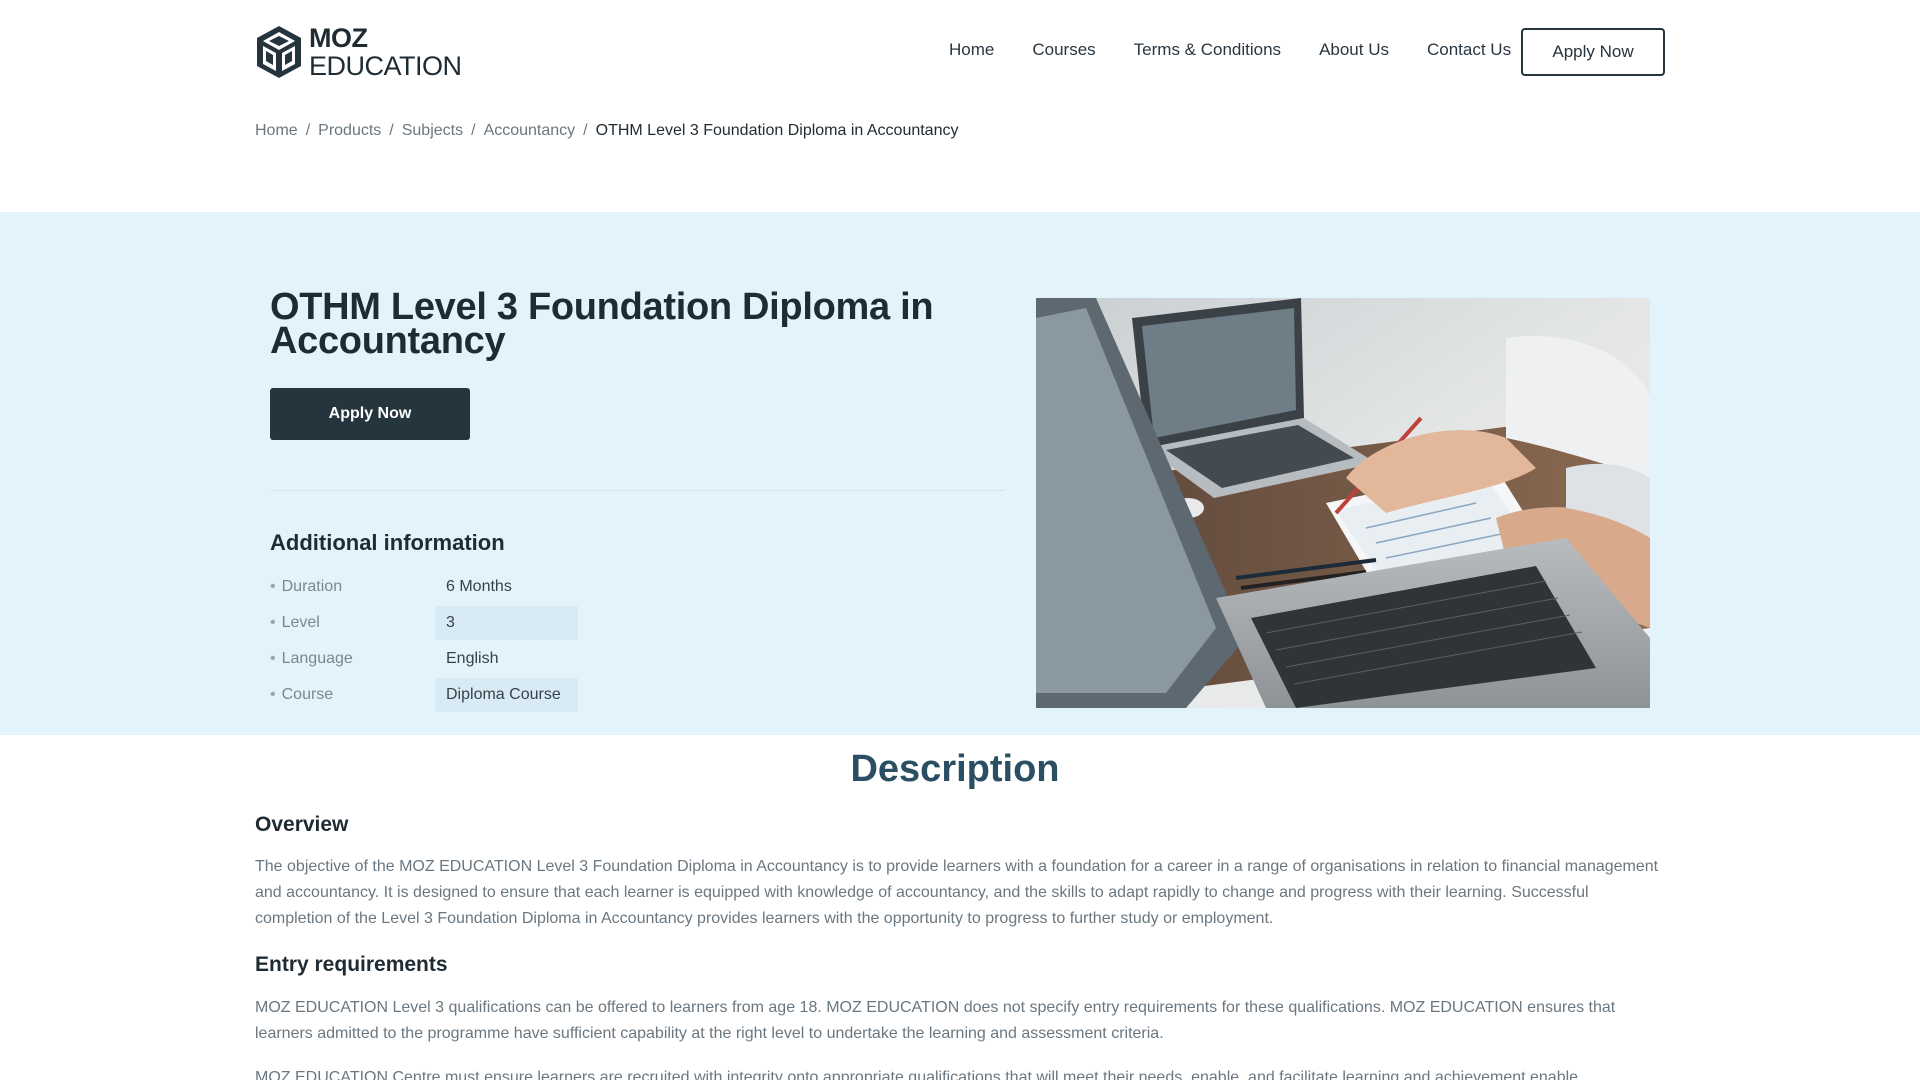 This screenshot has width=1920, height=1080. I want to click on nav-contact: Contact Us, so click(1469, 50).